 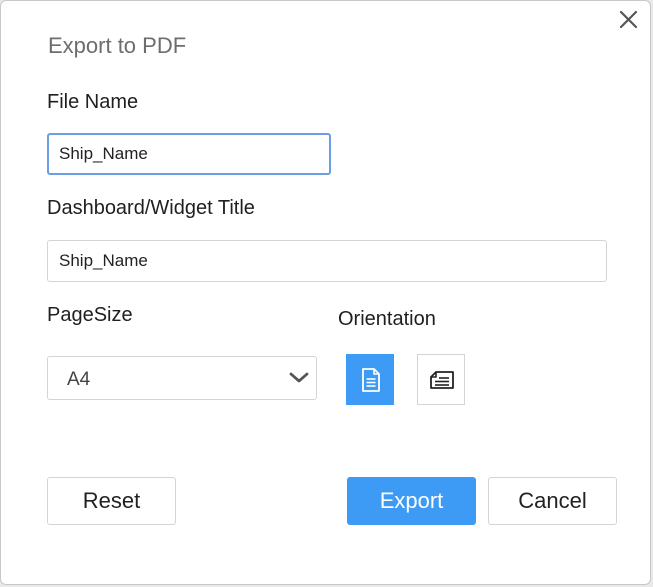 What do you see at coordinates (93, 102) in the screenshot?
I see `file-name-label: File Name` at bounding box center [93, 102].